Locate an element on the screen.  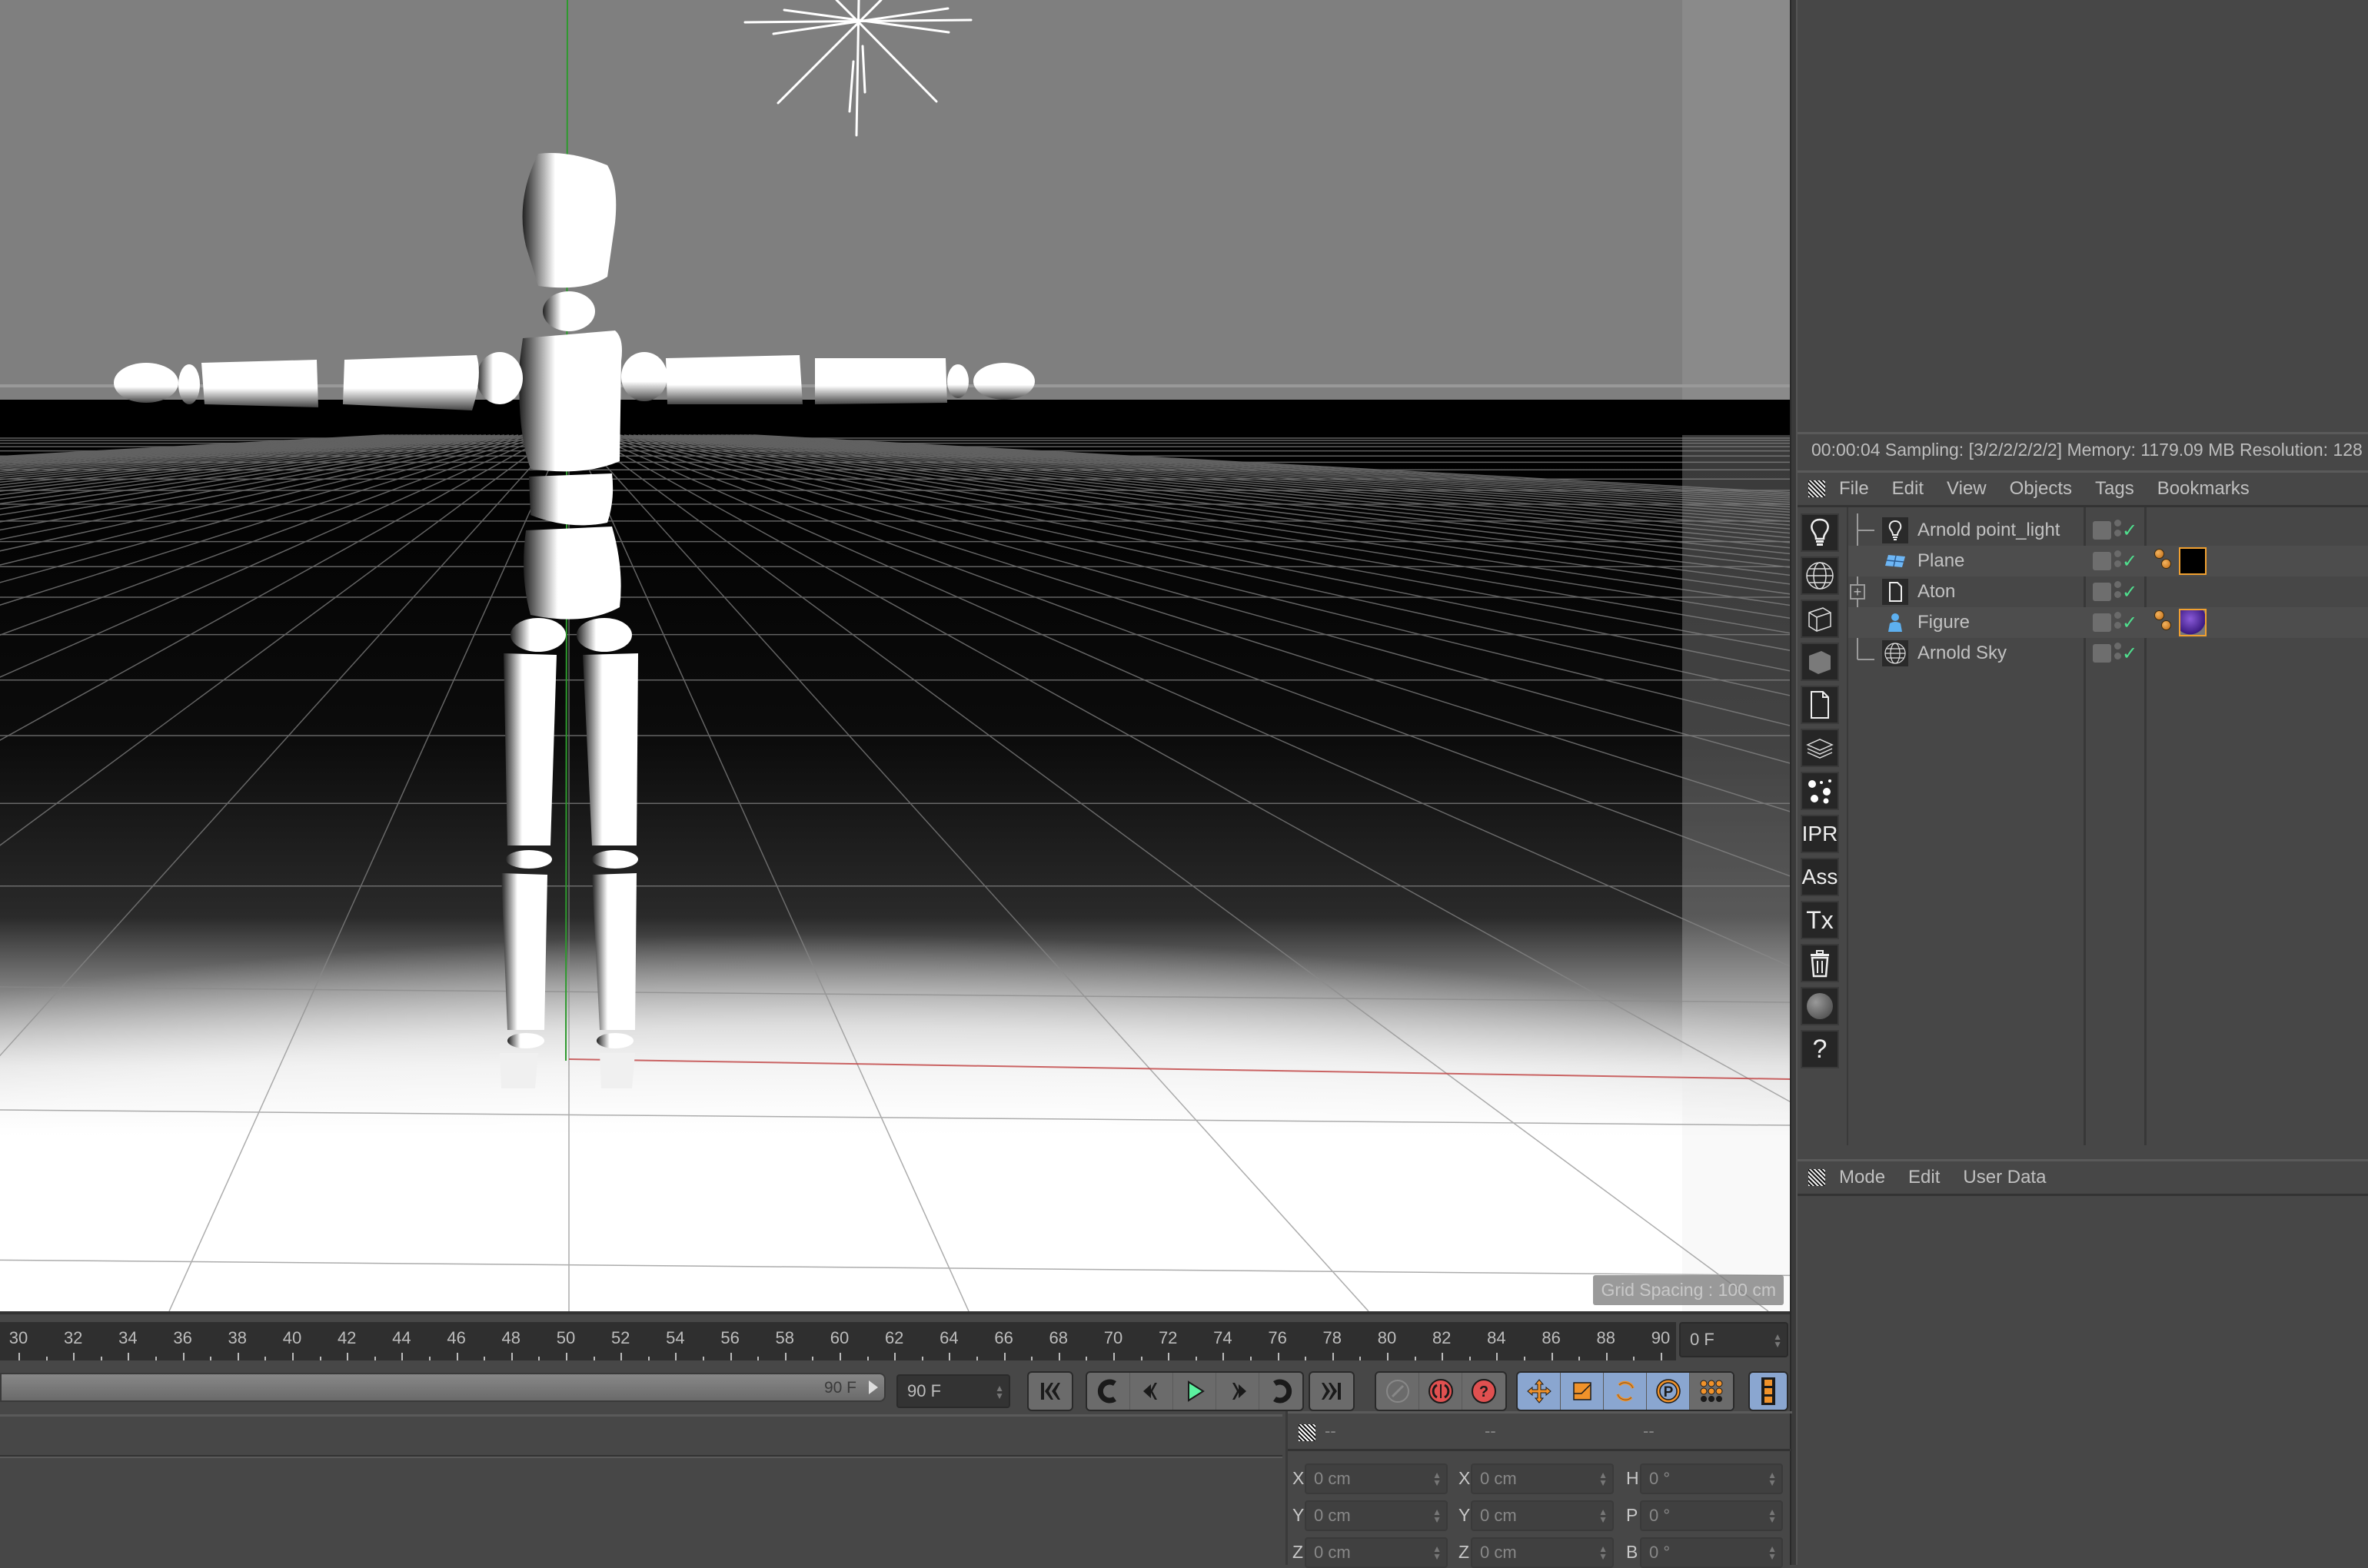
ass-icon: Ass is located at coordinates (1820, 877).